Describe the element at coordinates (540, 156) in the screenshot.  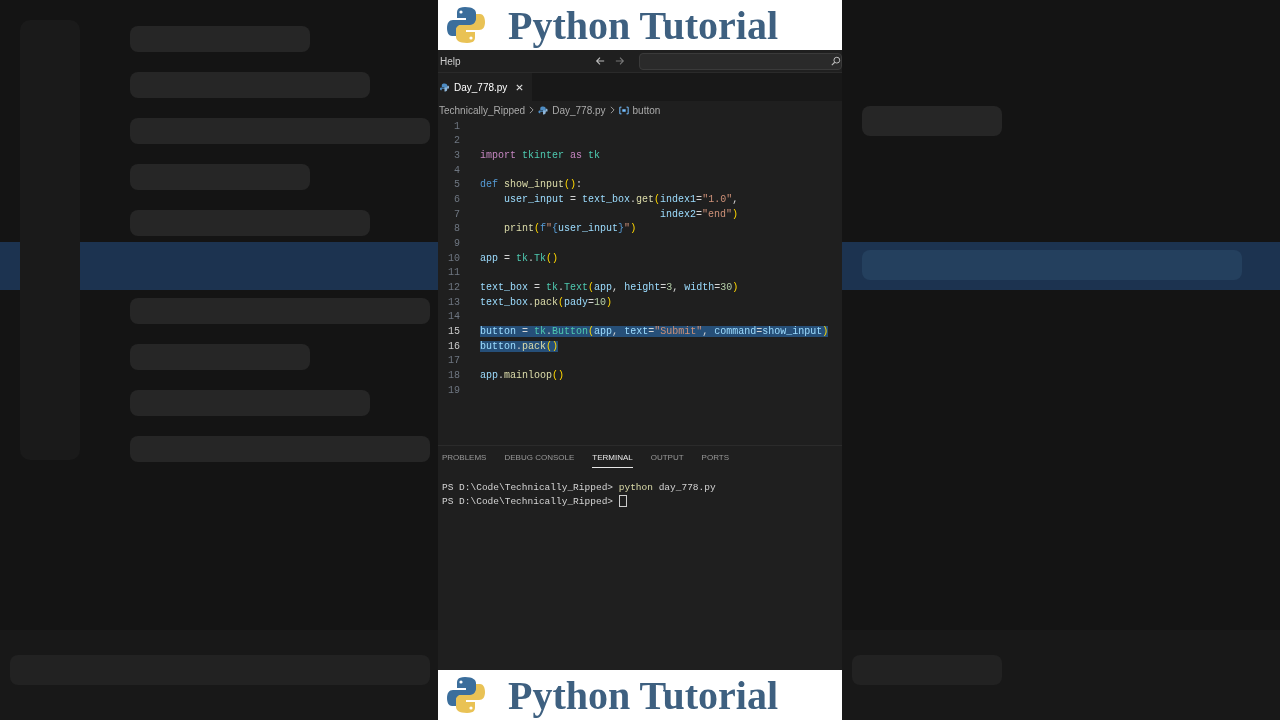
I see `code-line: import tkinter as tk` at that location.